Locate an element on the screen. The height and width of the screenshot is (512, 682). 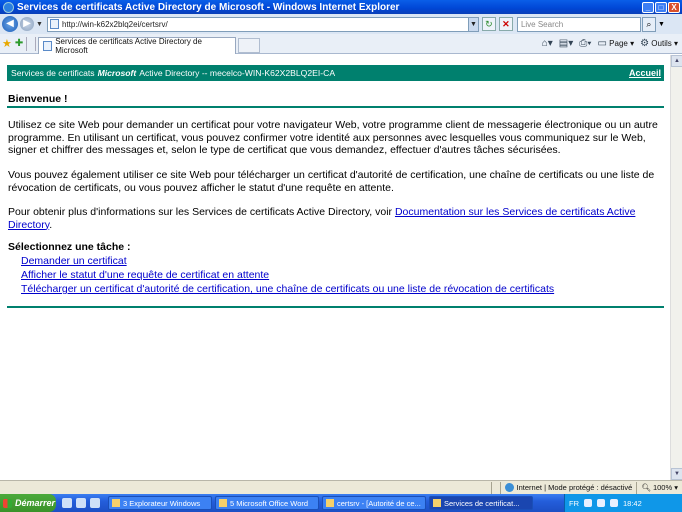
tasks-heading: Sélectionnez une tâche : is located at coordinates (69, 247).